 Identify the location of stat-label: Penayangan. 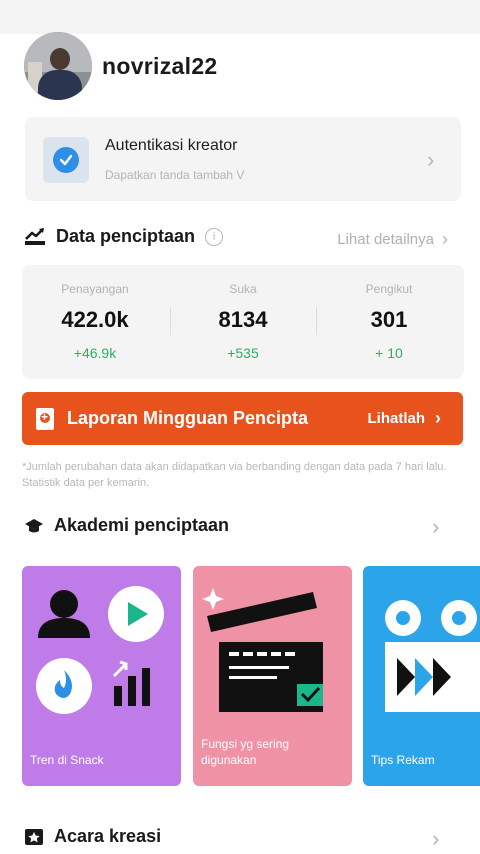
(95, 289).